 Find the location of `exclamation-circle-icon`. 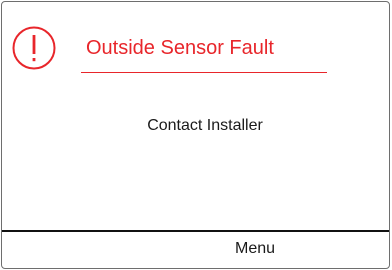

exclamation-circle-icon is located at coordinates (34, 48).